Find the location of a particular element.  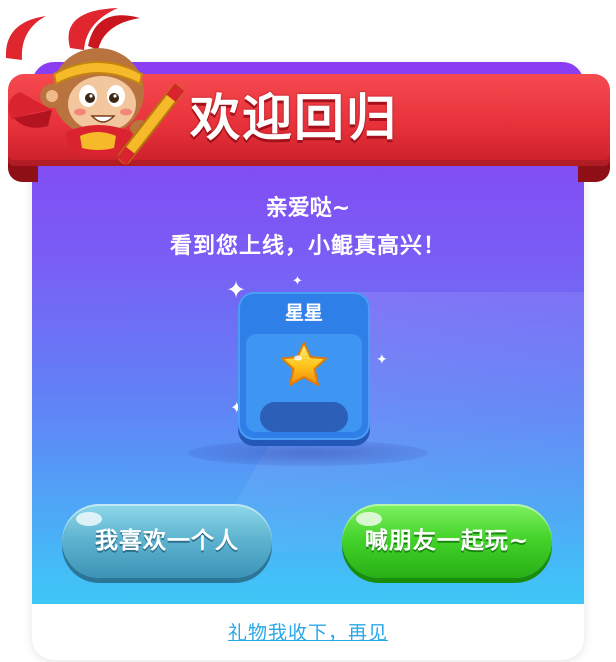

reward-count is located at coordinates (304, 417).